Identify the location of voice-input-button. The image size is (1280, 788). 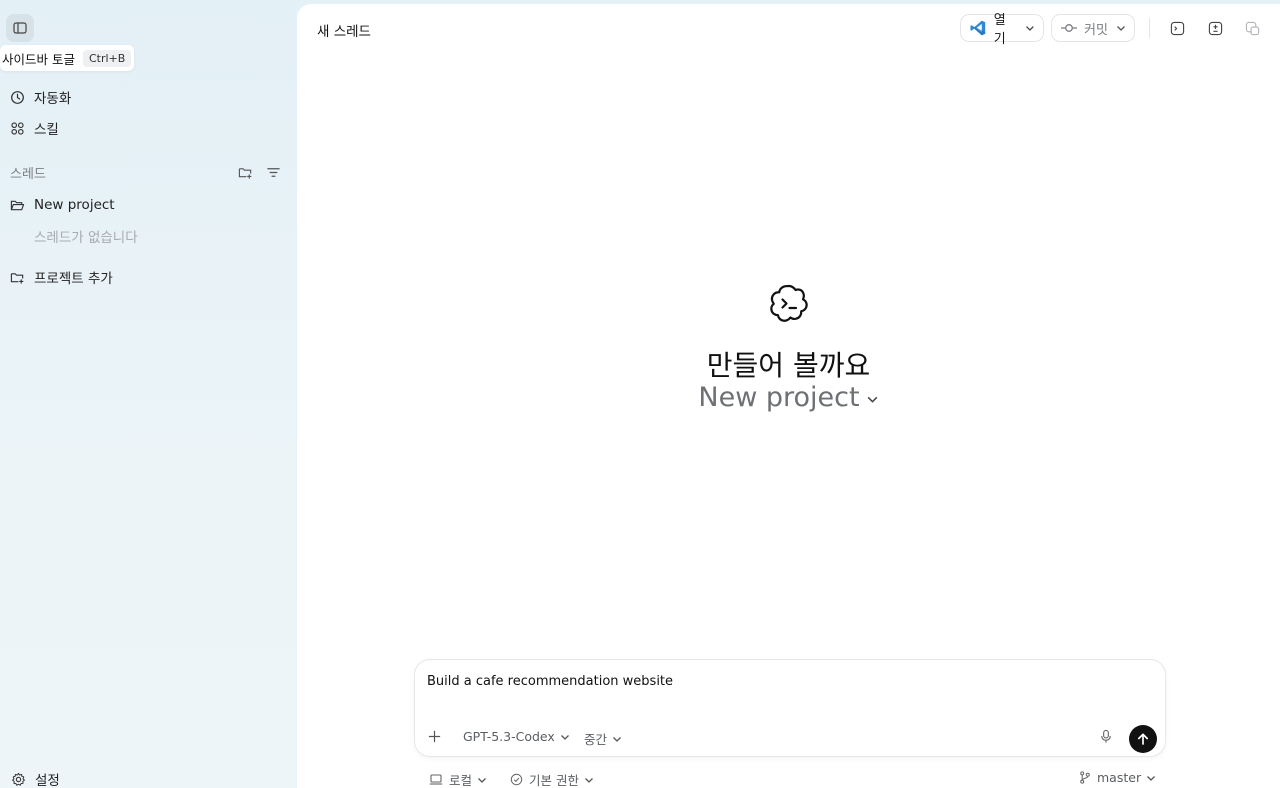
(1106, 736).